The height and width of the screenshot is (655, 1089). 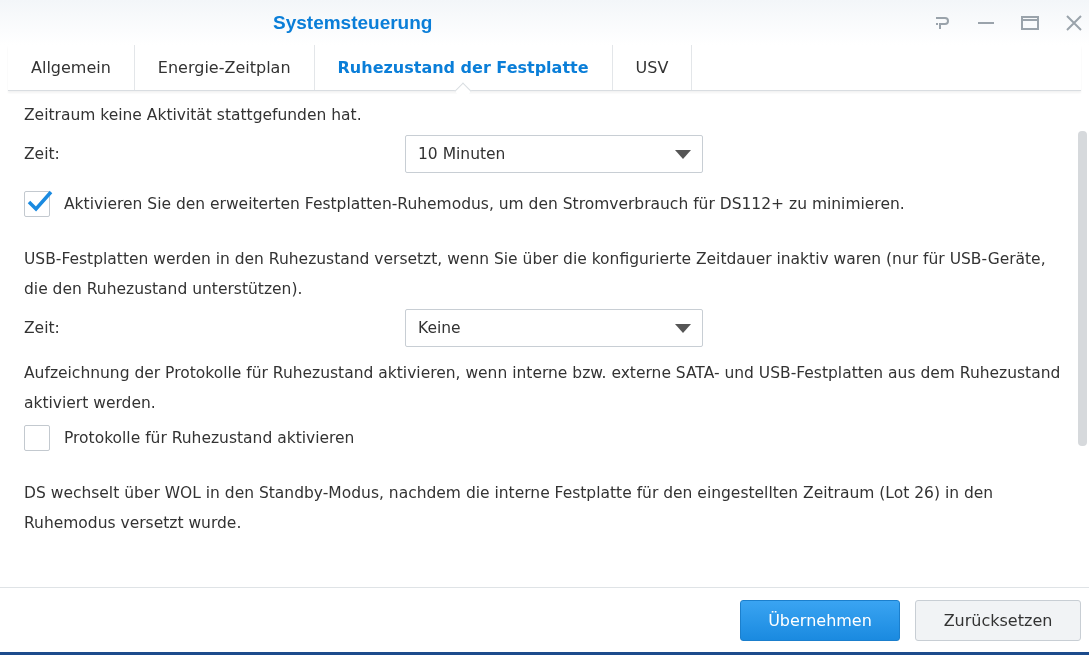 I want to click on description-text: Aufzeichnung der Protokolle für Ruhezustand aktivieren, wenn interne bzw. externe SATA- und USB-Festplatten aus dem Ruhezustand aktiviert werden., so click(x=543, y=388).